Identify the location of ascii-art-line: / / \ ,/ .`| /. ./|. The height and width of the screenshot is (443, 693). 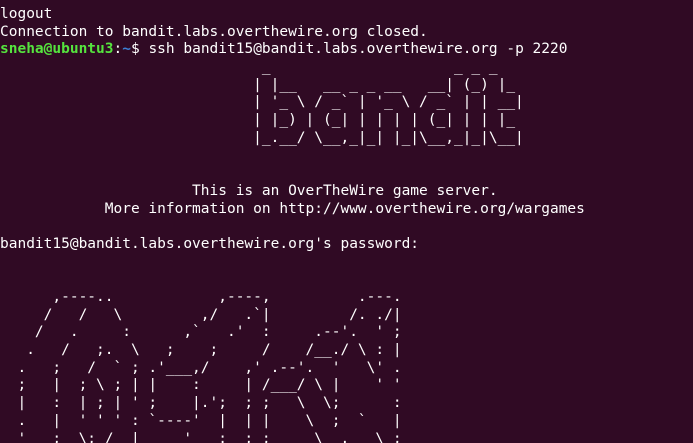
(201, 314).